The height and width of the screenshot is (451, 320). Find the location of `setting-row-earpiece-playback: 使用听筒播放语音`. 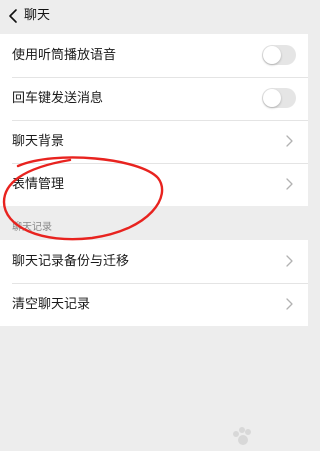

setting-row-earpiece-playback: 使用听筒播放语音 is located at coordinates (154, 55).